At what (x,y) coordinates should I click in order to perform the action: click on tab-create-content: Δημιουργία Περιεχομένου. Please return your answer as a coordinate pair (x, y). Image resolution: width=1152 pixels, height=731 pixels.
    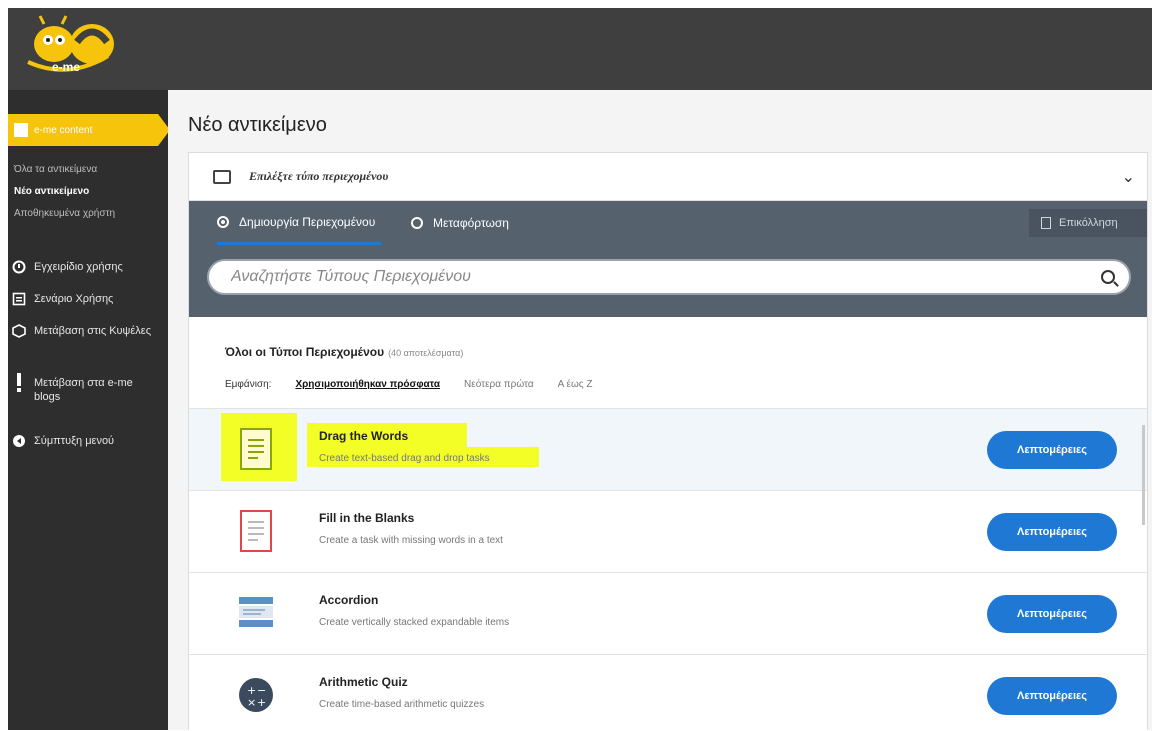
    Looking at the image, I should click on (299, 223).